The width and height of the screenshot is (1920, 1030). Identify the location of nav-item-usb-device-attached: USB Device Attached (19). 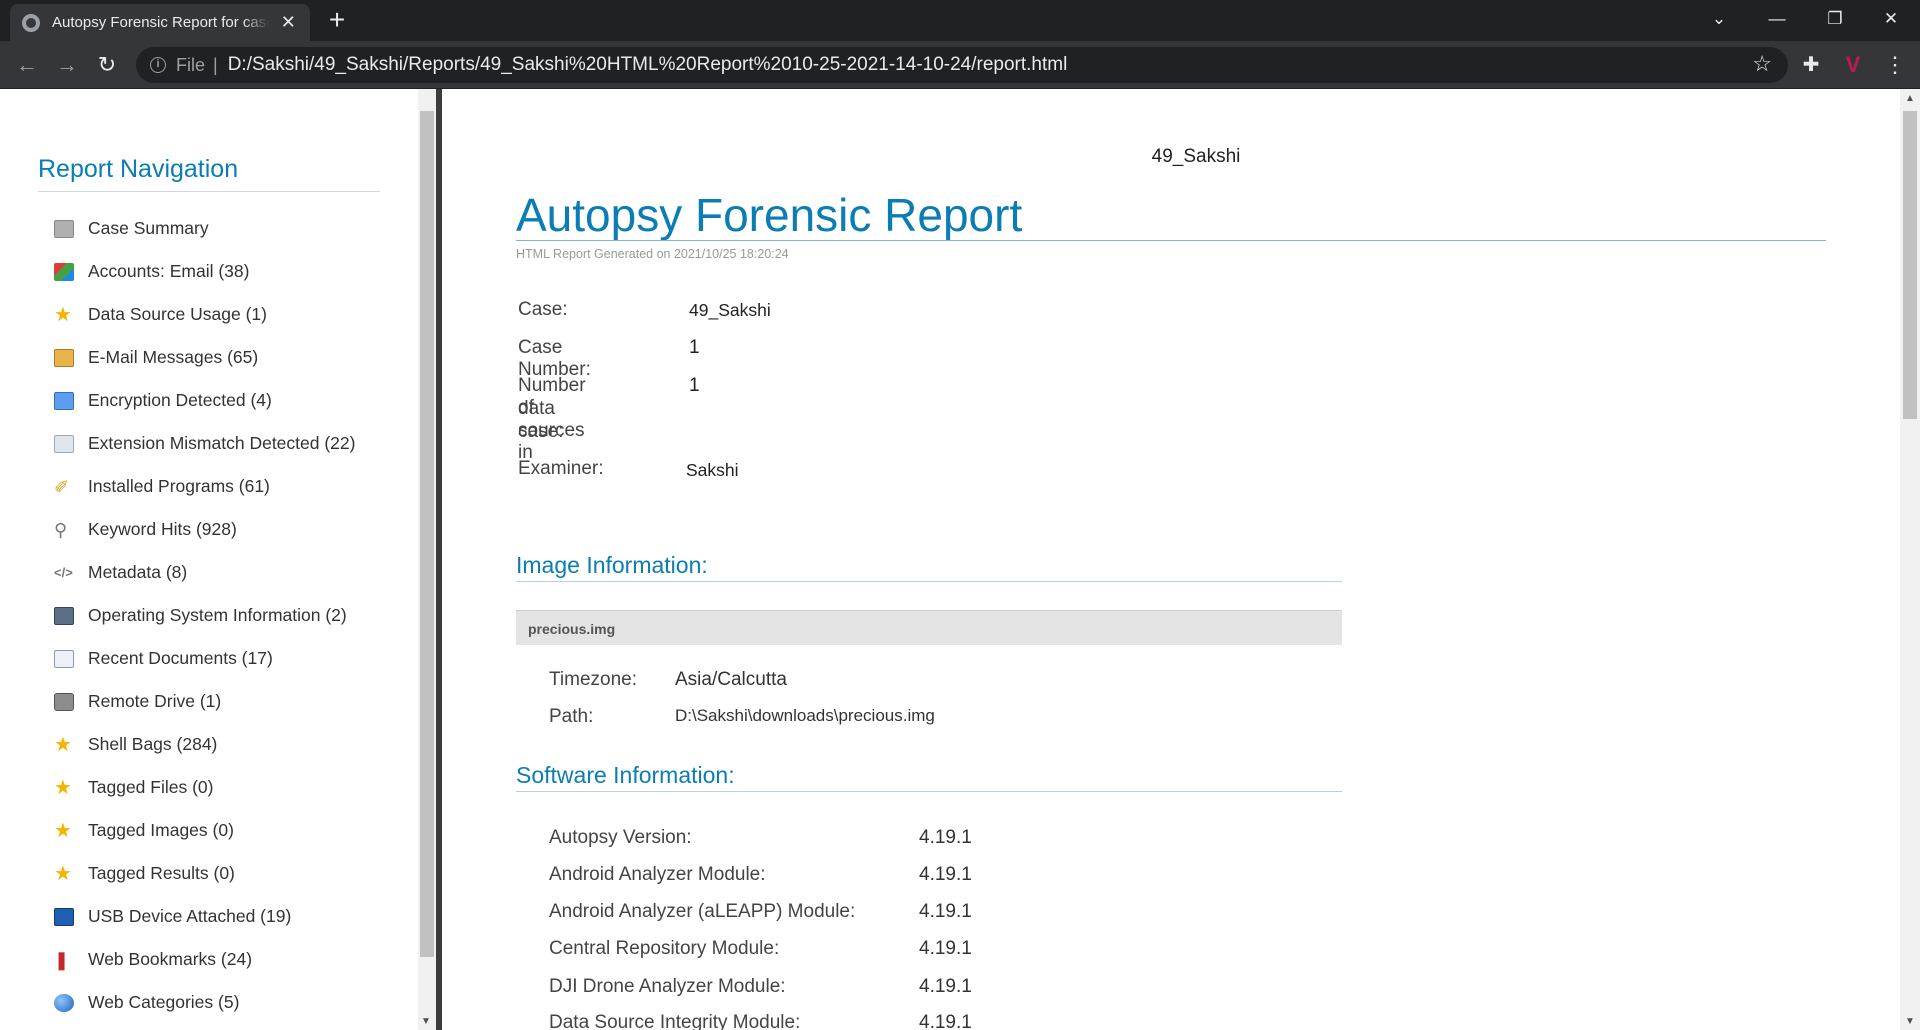
(204, 916).